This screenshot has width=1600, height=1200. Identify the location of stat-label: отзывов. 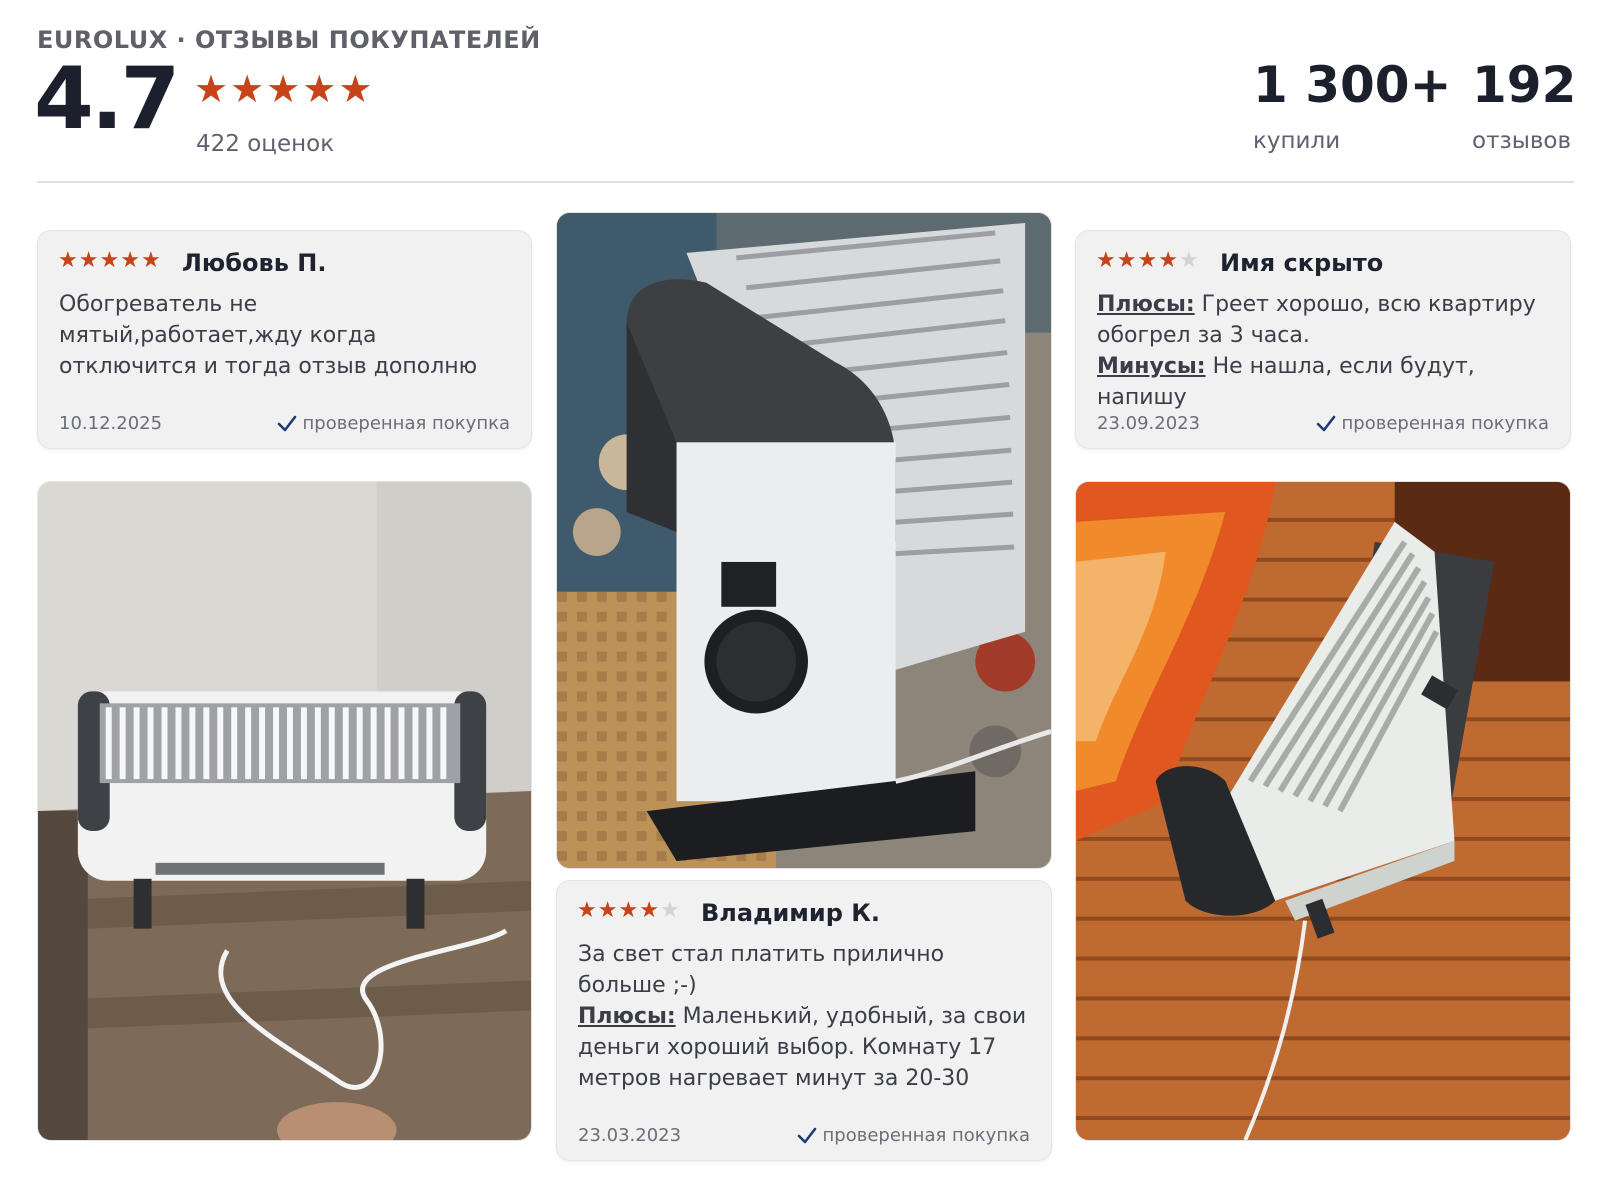
(1522, 141).